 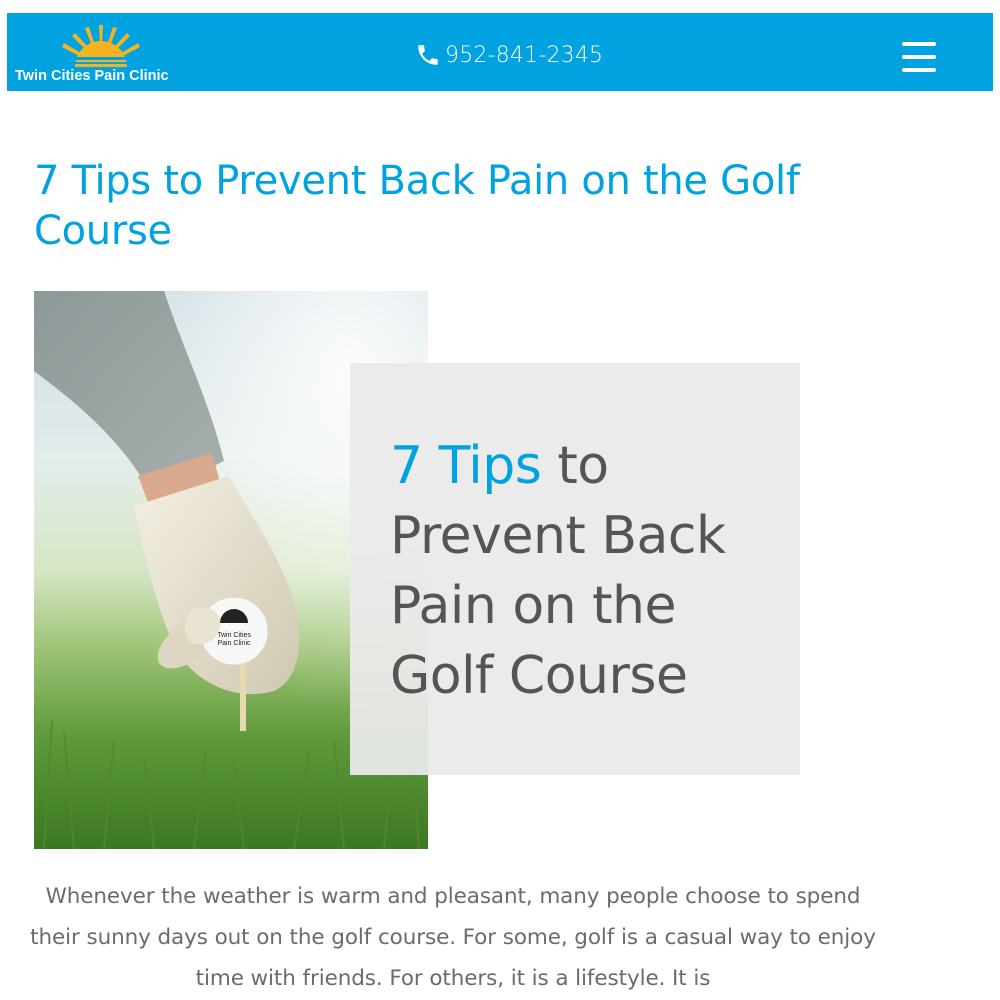 What do you see at coordinates (919, 57) in the screenshot?
I see `menu-button` at bounding box center [919, 57].